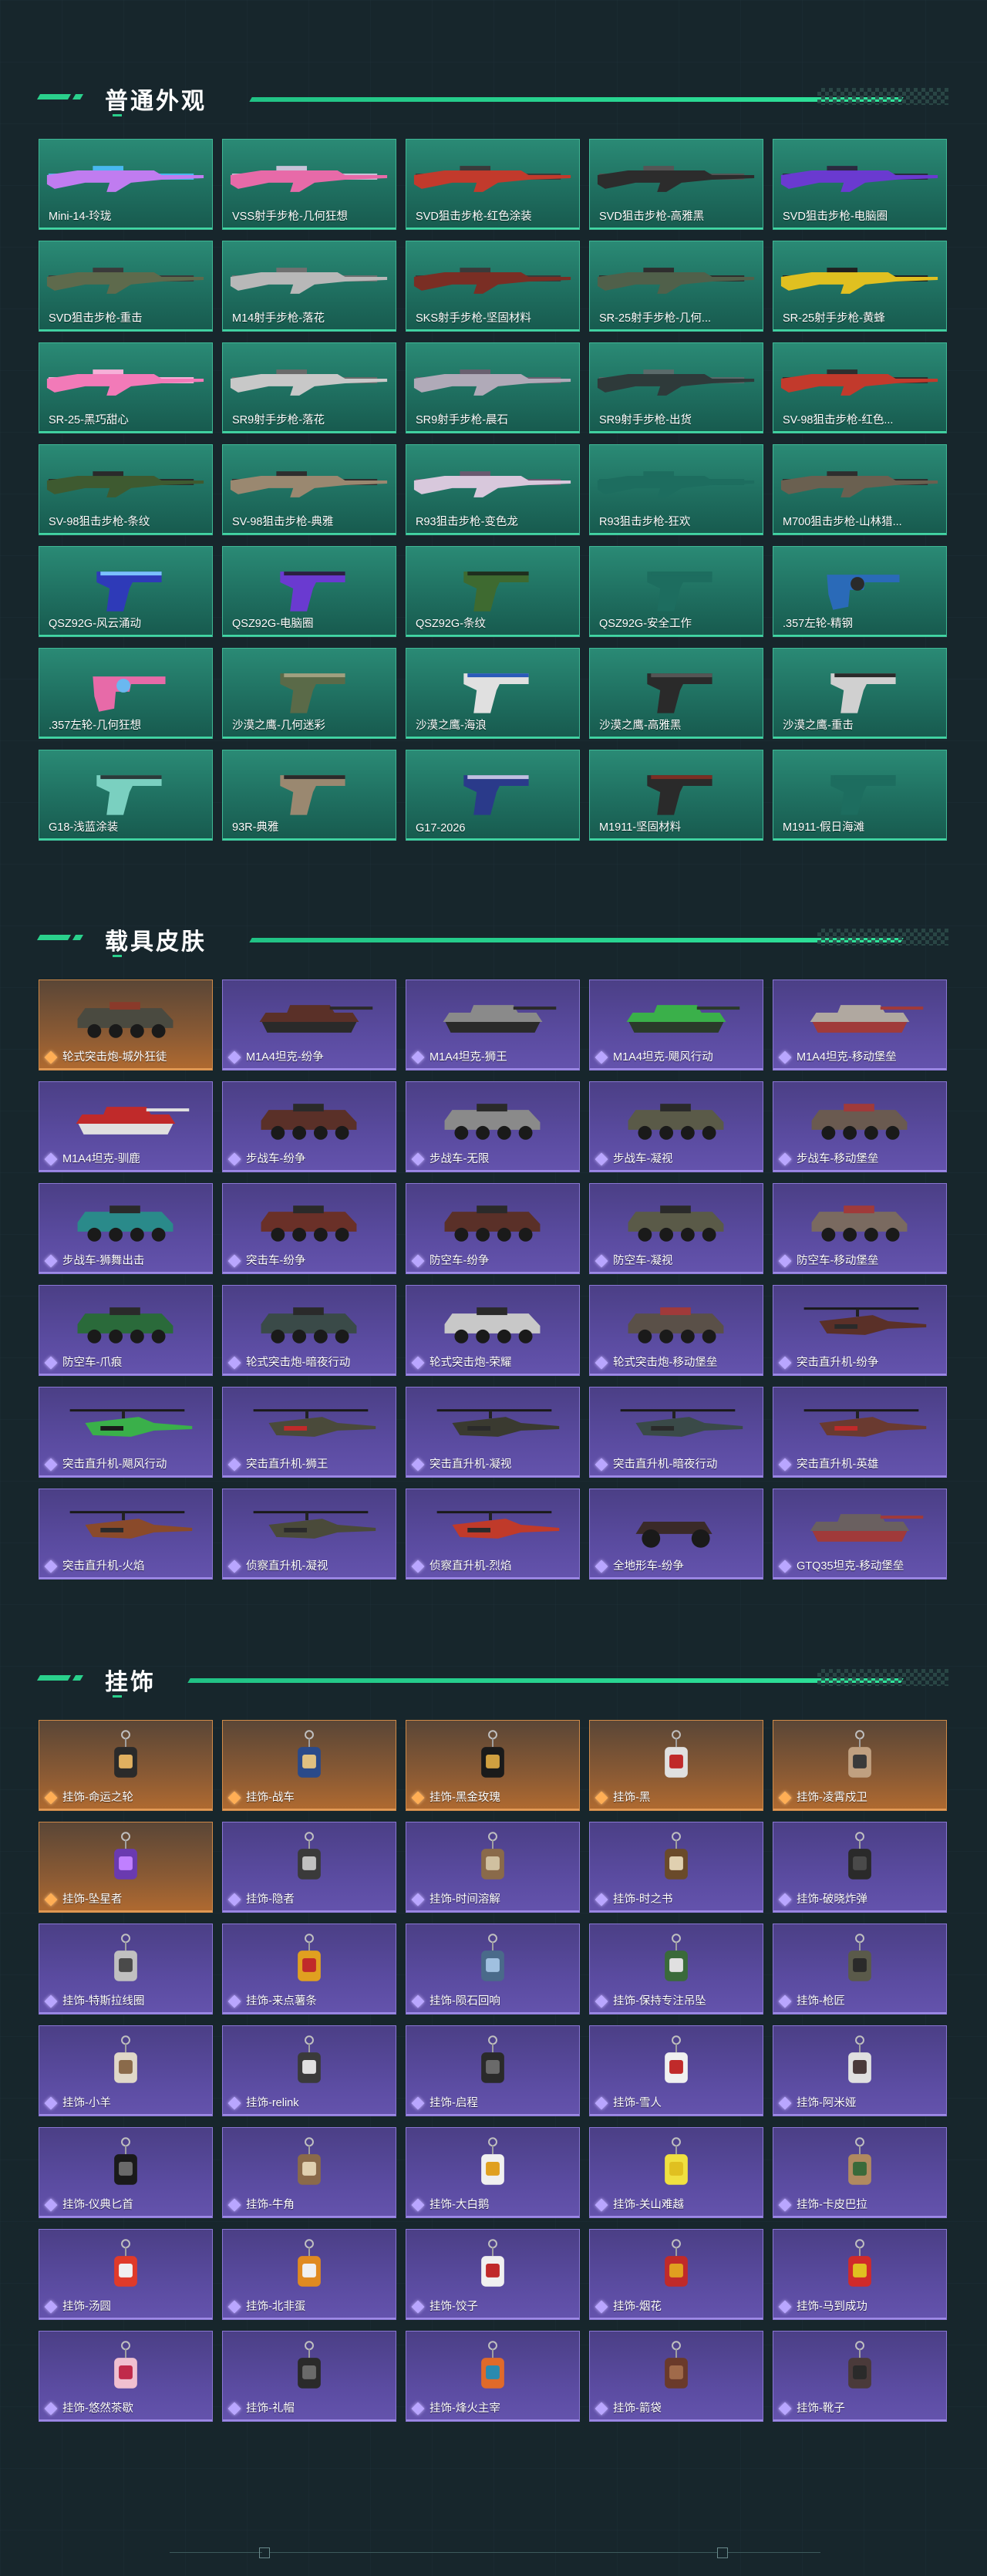 Image resolution: width=987 pixels, height=2576 pixels. Describe the element at coordinates (493, 184) in the screenshot. I see `weapon-skin-card: SVD狙击步枪-红色涂装` at that location.